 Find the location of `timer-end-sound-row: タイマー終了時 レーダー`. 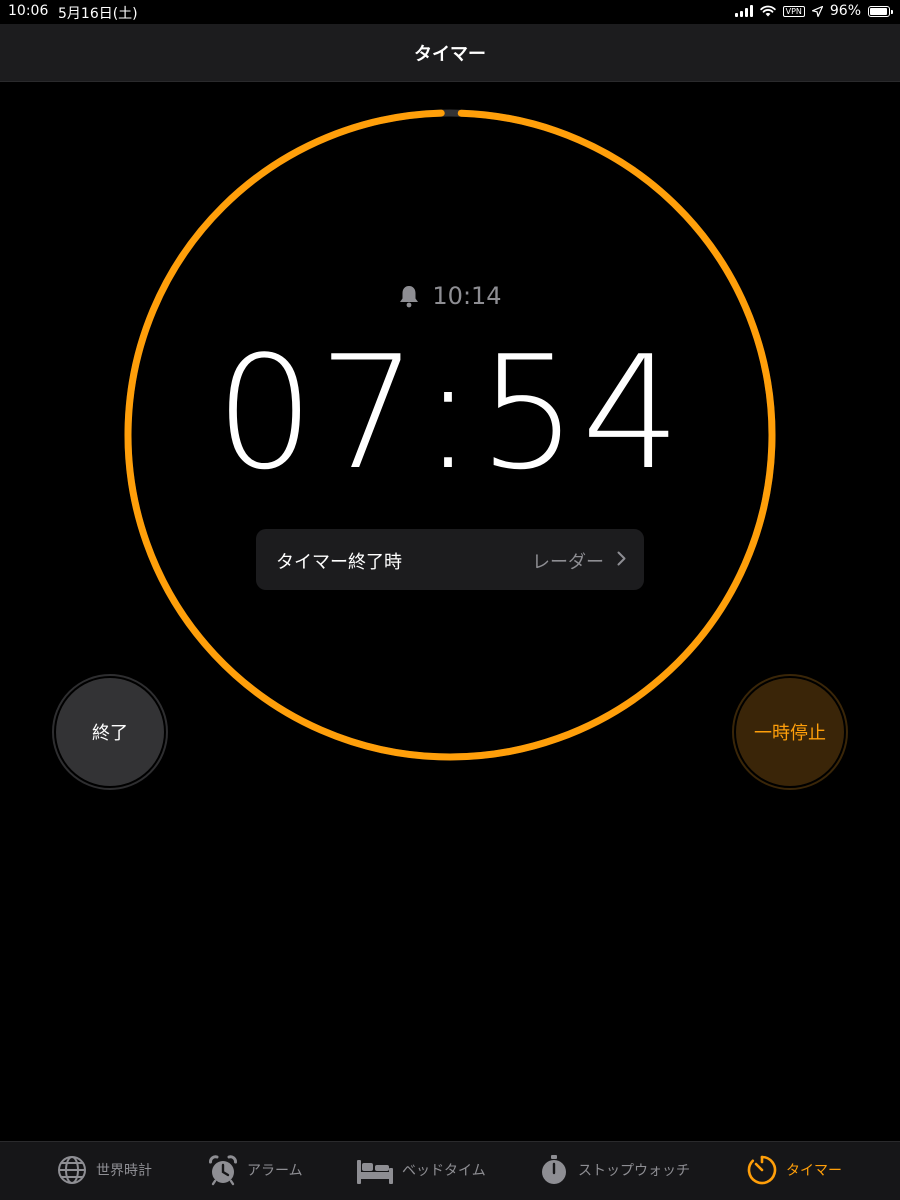

timer-end-sound-row: タイマー終了時 レーダー is located at coordinates (450, 559).